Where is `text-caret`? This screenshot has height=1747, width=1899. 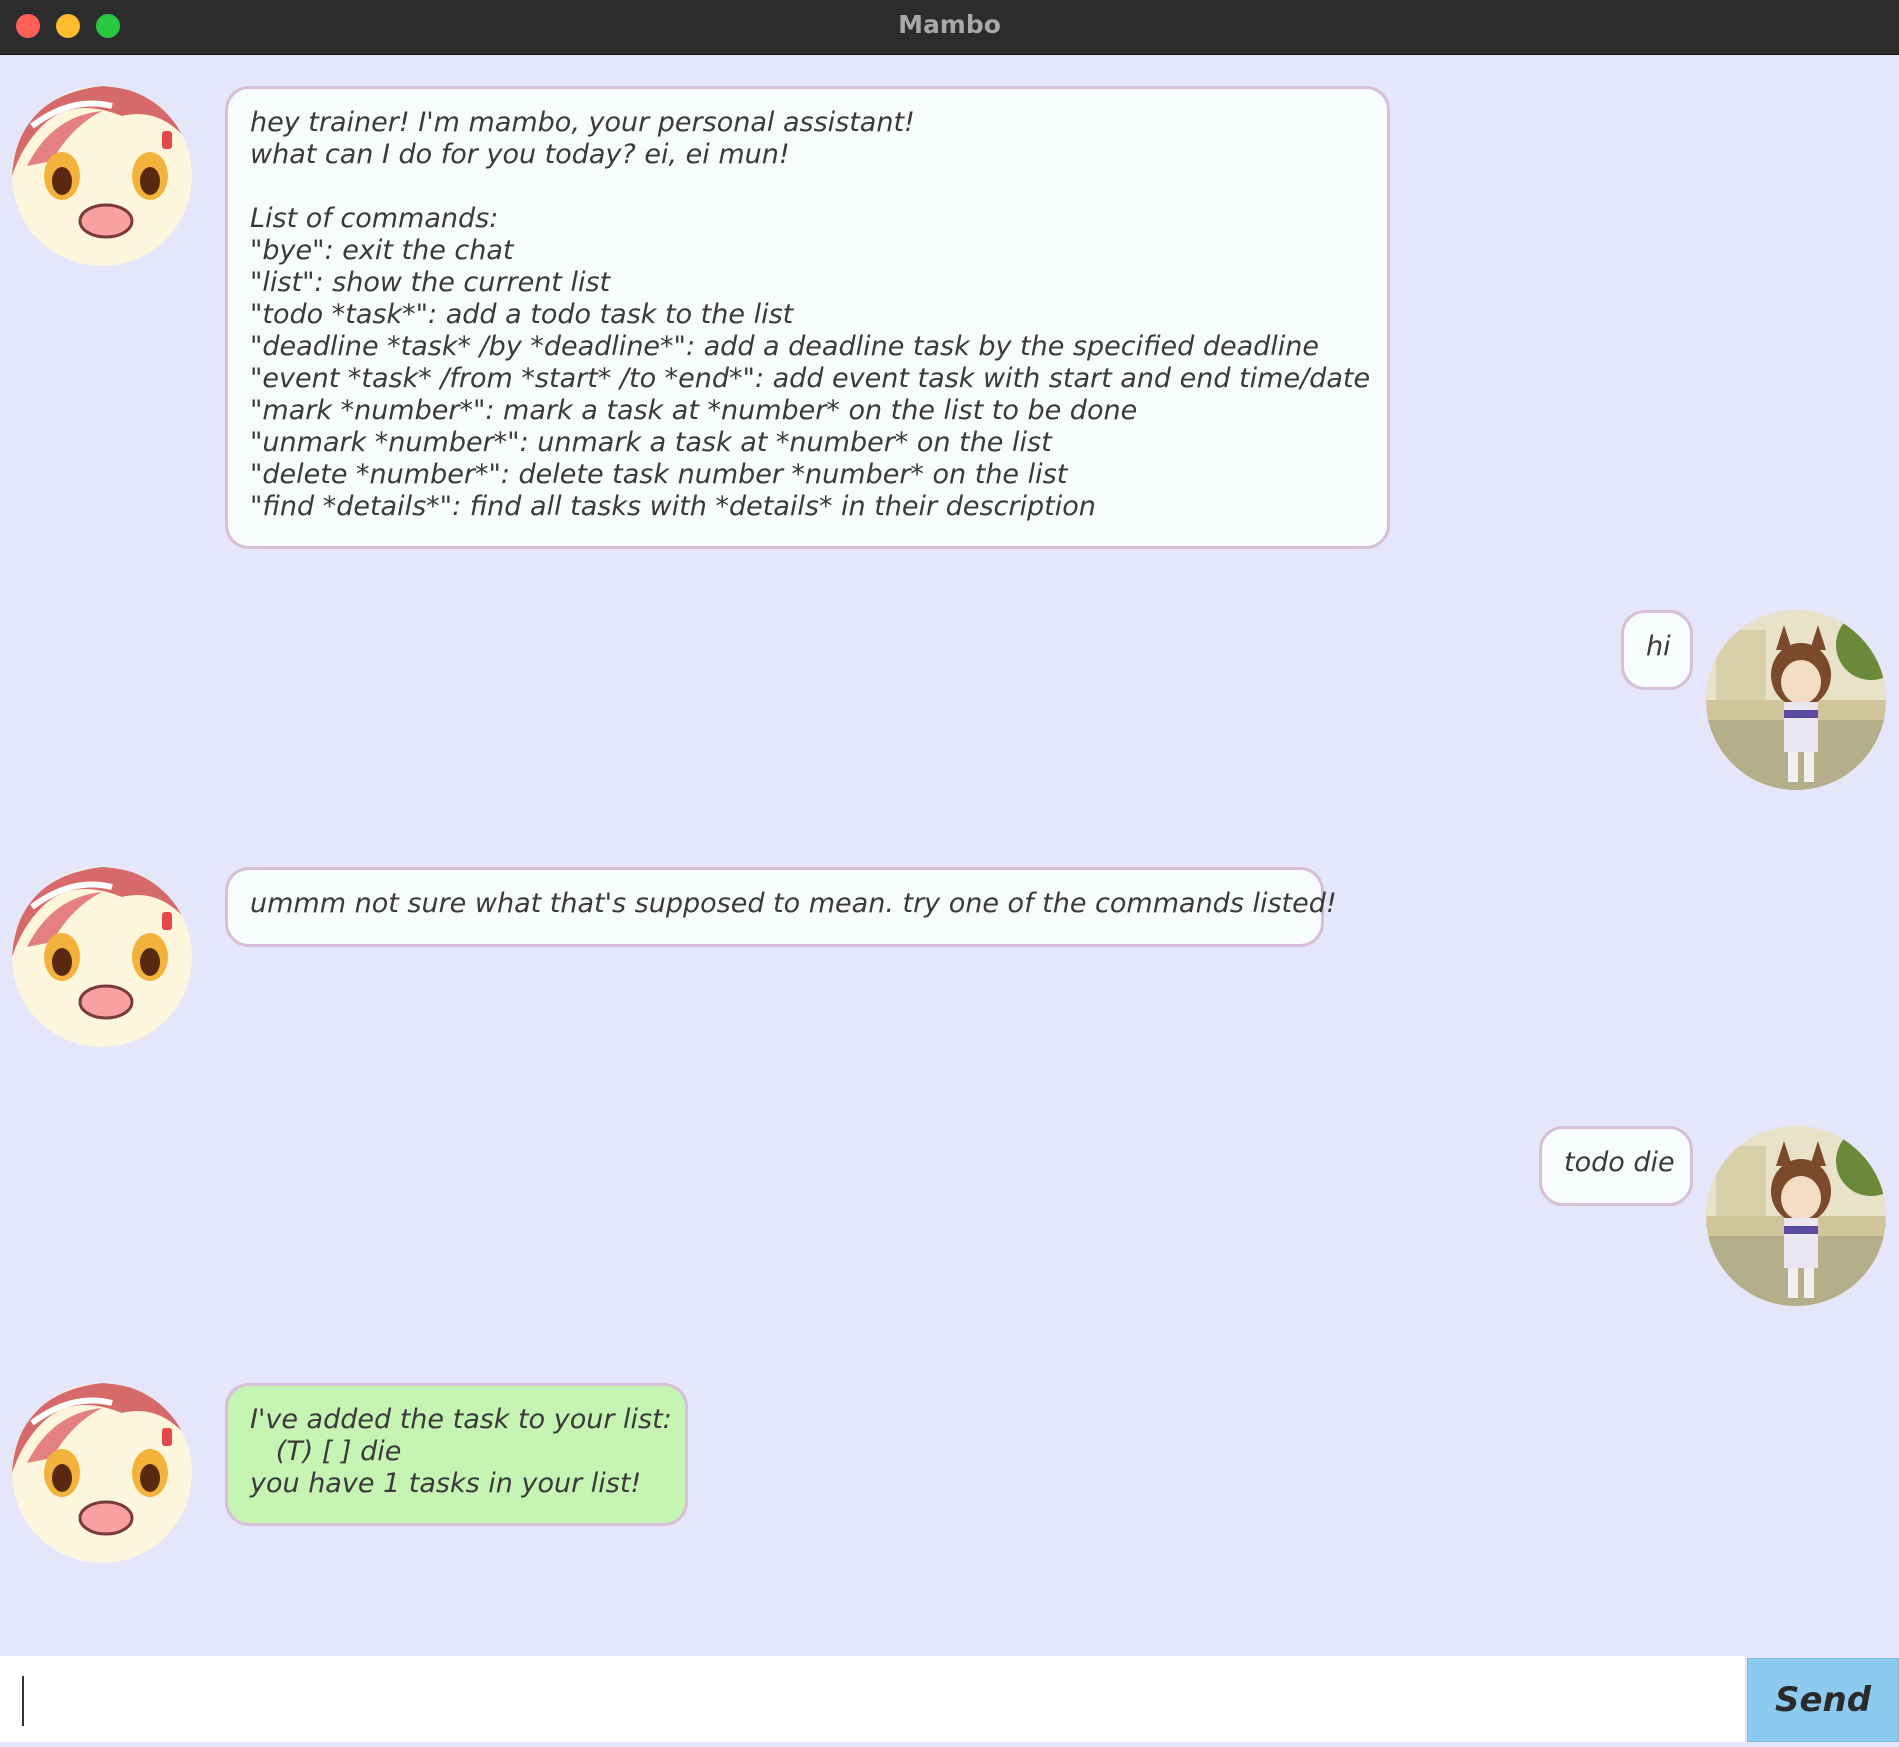 text-caret is located at coordinates (23, 1701).